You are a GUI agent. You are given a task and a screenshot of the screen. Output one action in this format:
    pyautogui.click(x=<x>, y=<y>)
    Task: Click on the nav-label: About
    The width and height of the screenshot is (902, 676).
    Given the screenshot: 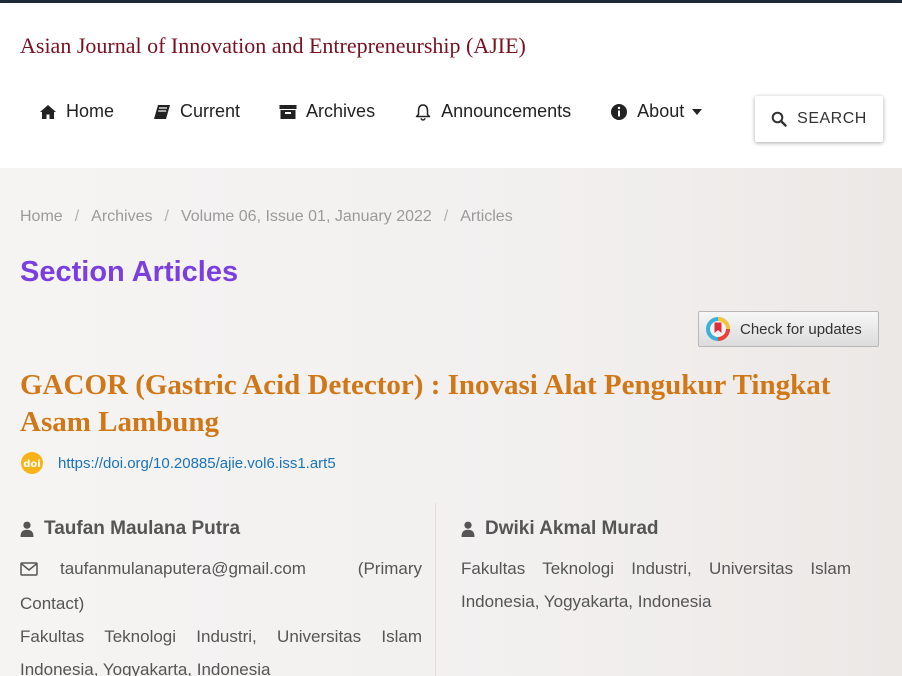 What is the action you would take?
    pyautogui.click(x=661, y=111)
    